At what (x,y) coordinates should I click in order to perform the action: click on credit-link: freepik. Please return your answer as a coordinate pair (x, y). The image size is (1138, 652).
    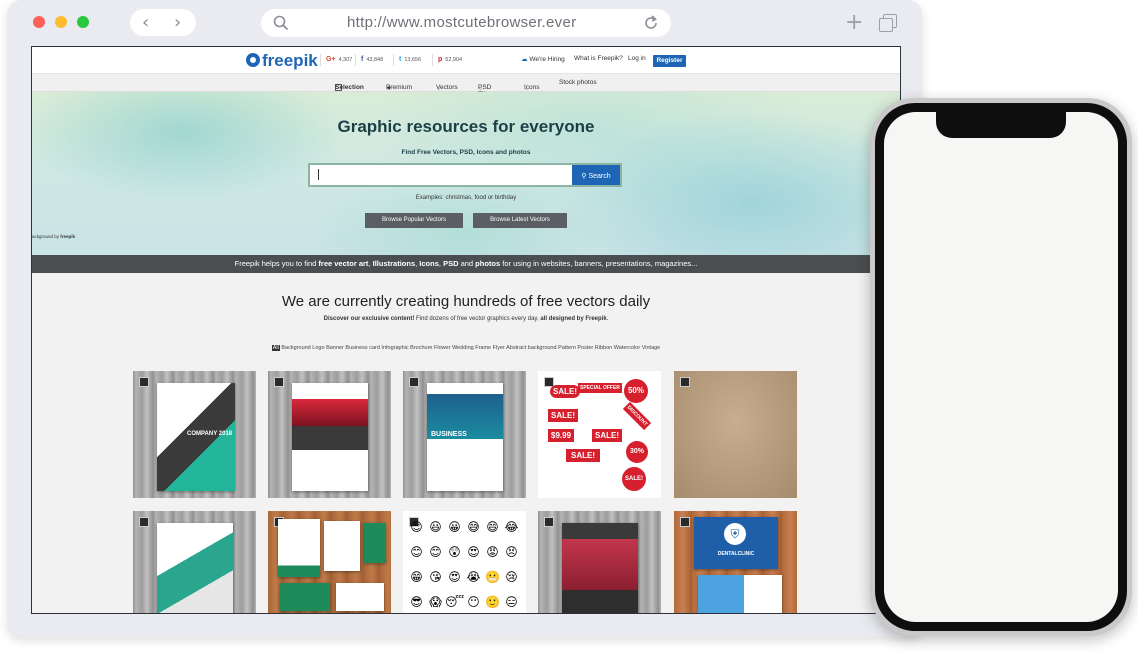
    Looking at the image, I should click on (67, 236).